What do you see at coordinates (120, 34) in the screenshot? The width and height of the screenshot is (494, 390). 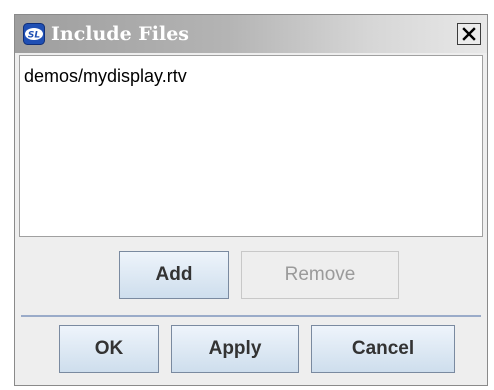 I see `window-title: Include Files` at bounding box center [120, 34].